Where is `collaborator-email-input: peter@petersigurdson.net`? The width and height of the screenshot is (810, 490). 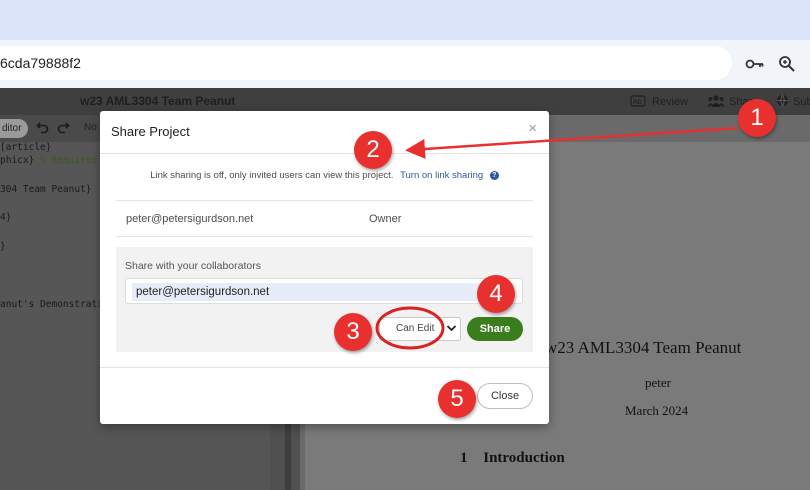 collaborator-email-input: peter@petersigurdson.net is located at coordinates (324, 291).